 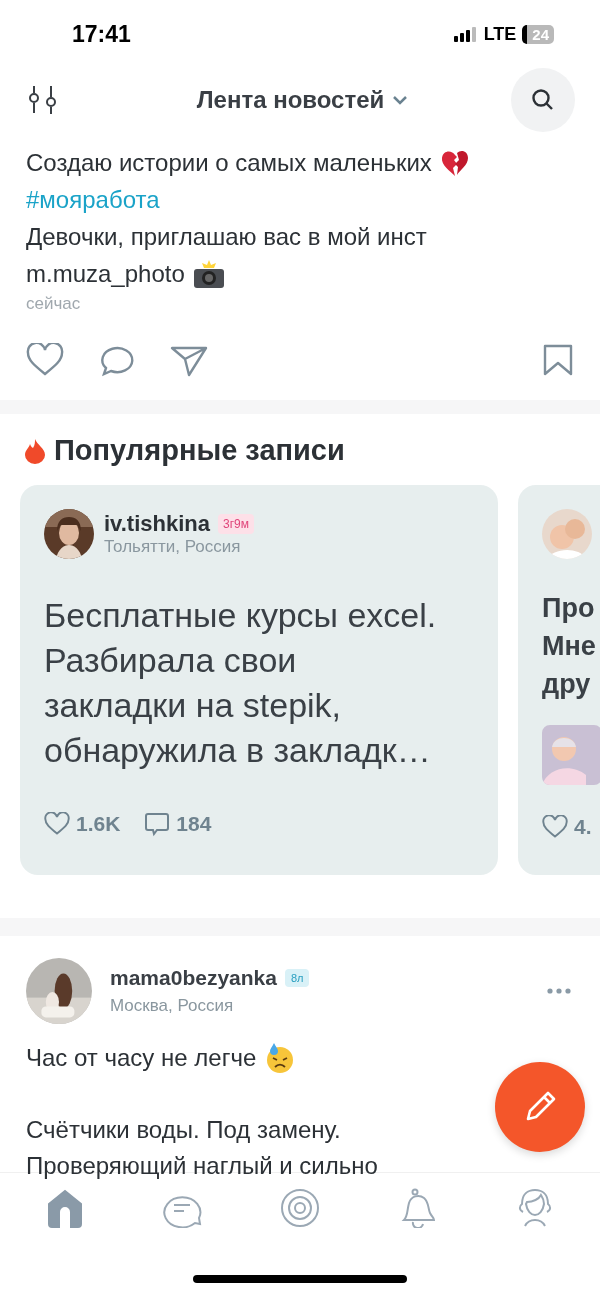 What do you see at coordinates (235, 524) in the screenshot?
I see `age-badge: 3г9м` at bounding box center [235, 524].